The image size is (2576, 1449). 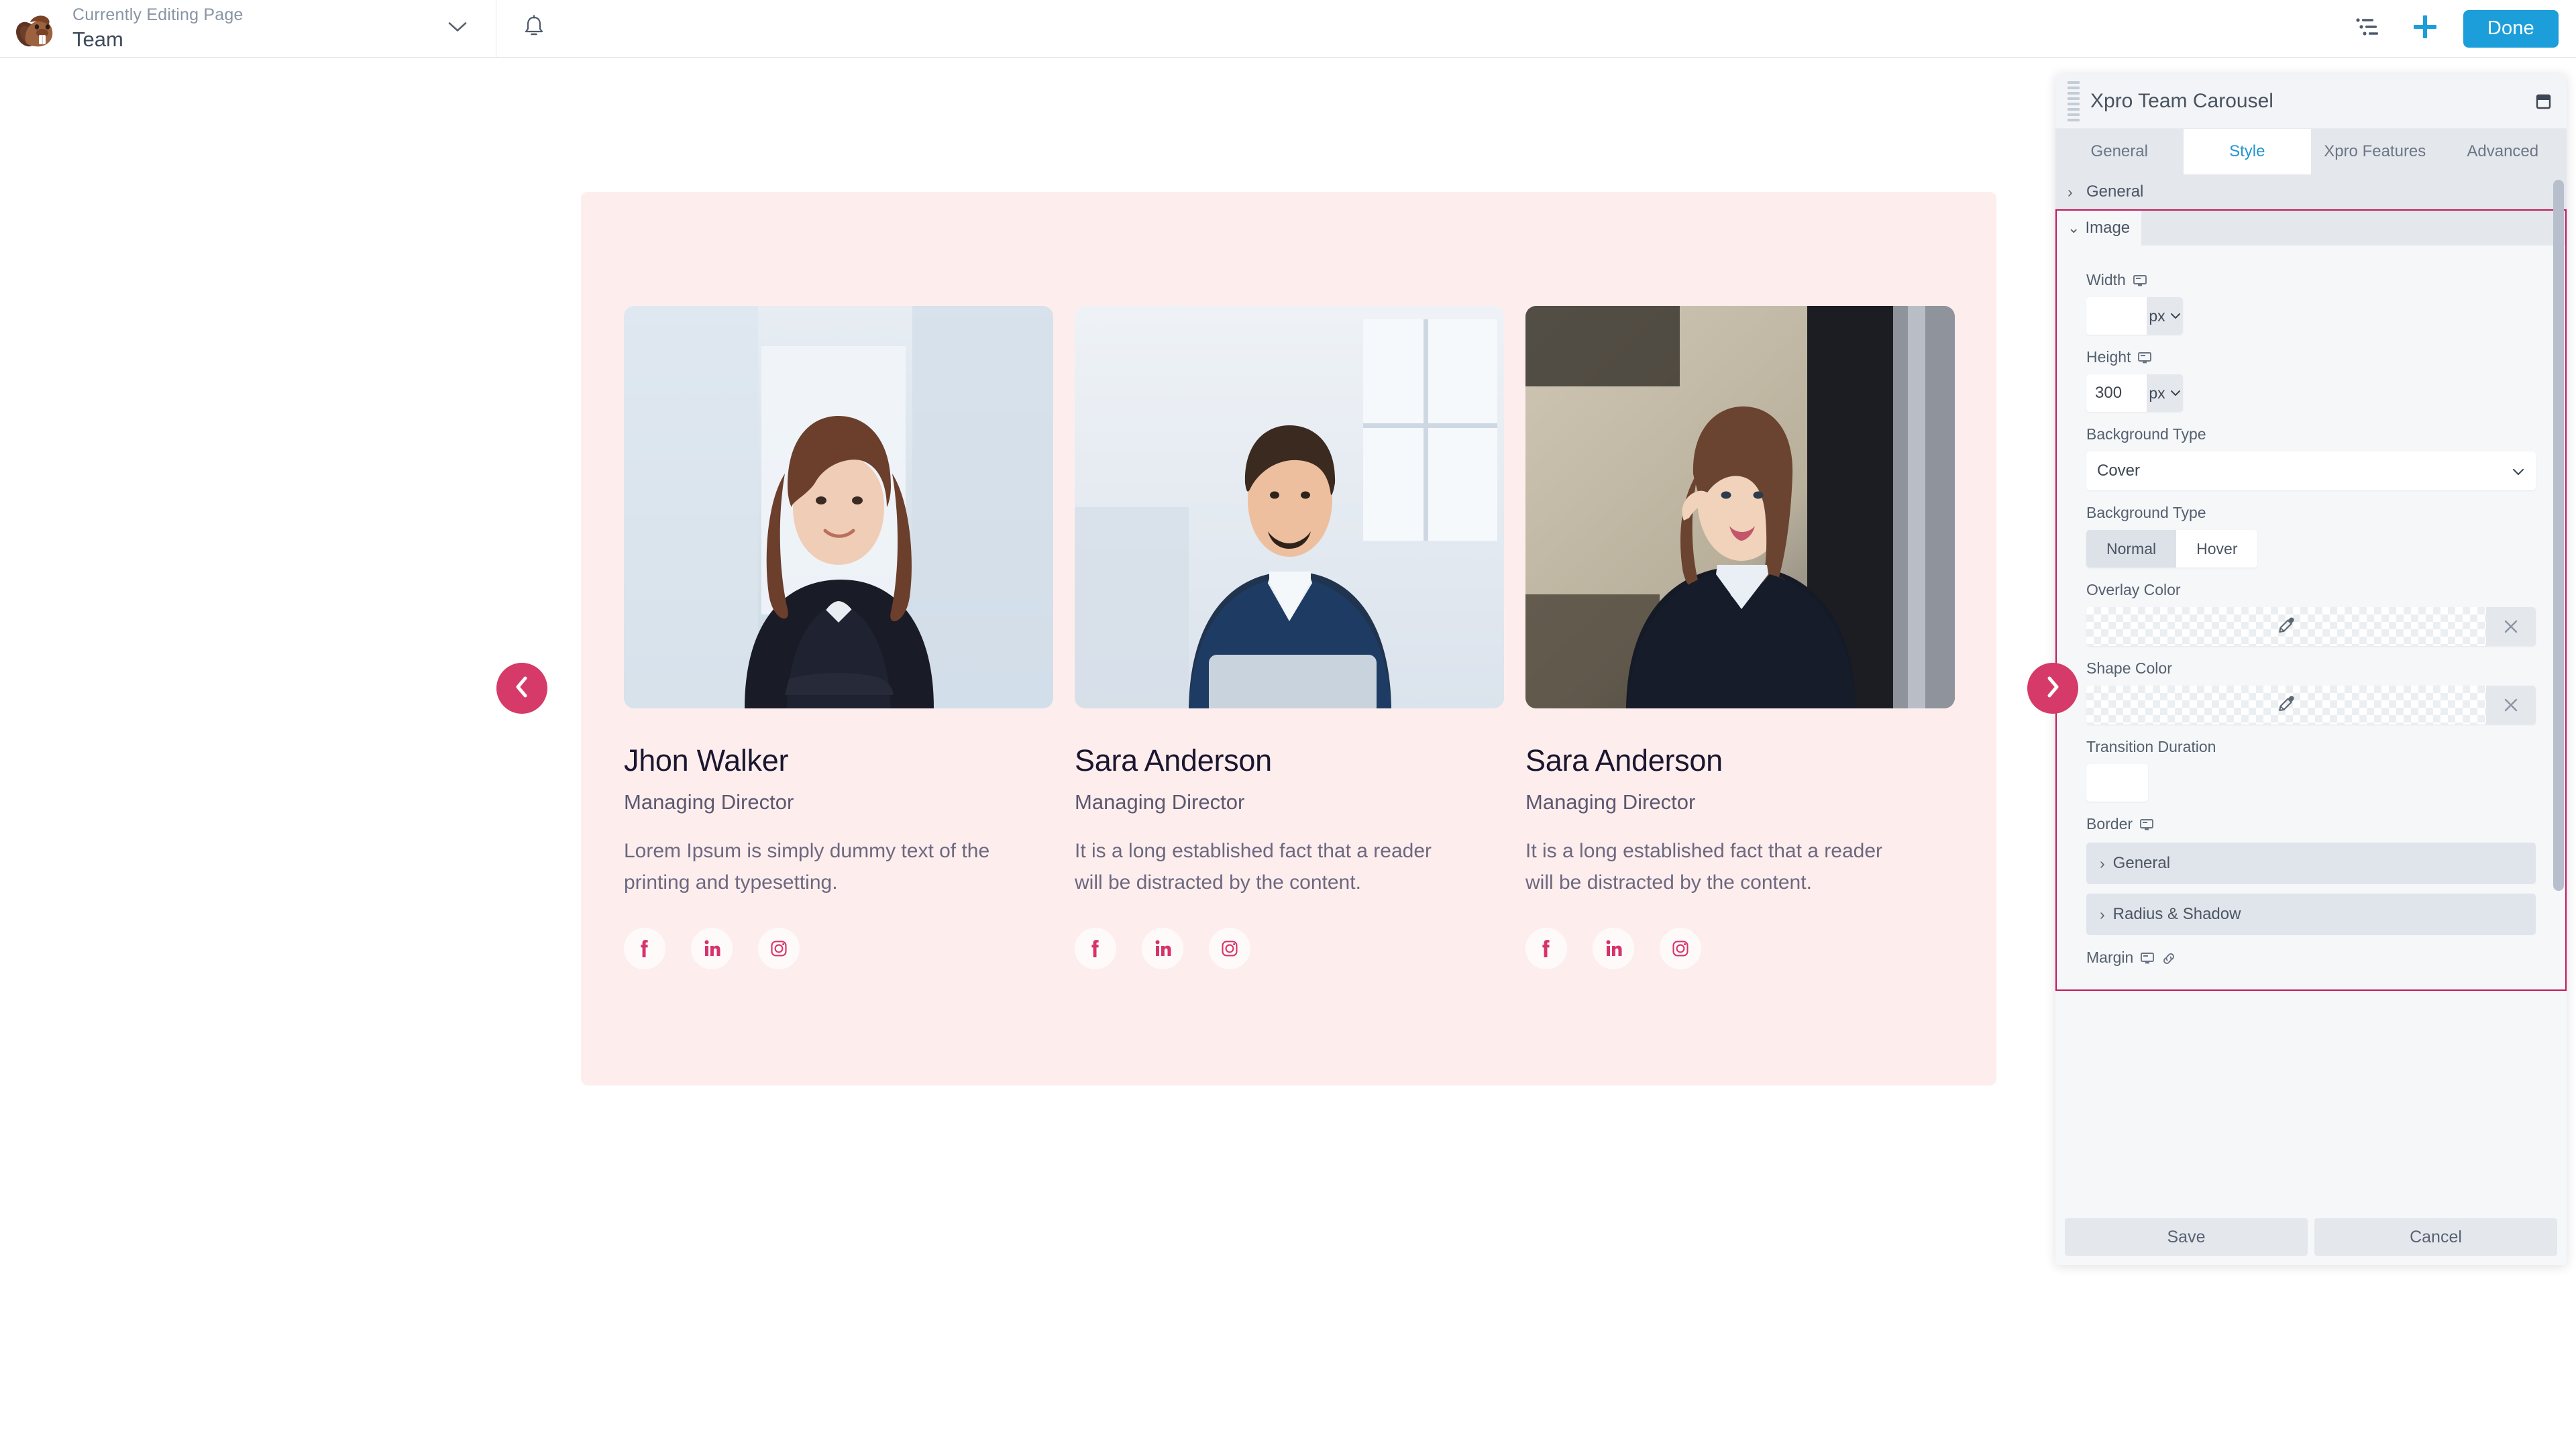 I want to click on field-margin: Margin, so click(x=2311, y=958).